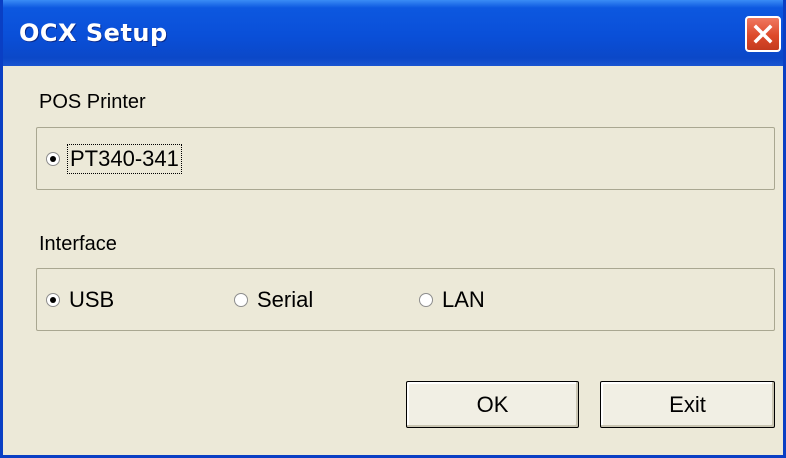 This screenshot has height=458, width=786. What do you see at coordinates (92, 299) in the screenshot?
I see `radio-label: USB` at bounding box center [92, 299].